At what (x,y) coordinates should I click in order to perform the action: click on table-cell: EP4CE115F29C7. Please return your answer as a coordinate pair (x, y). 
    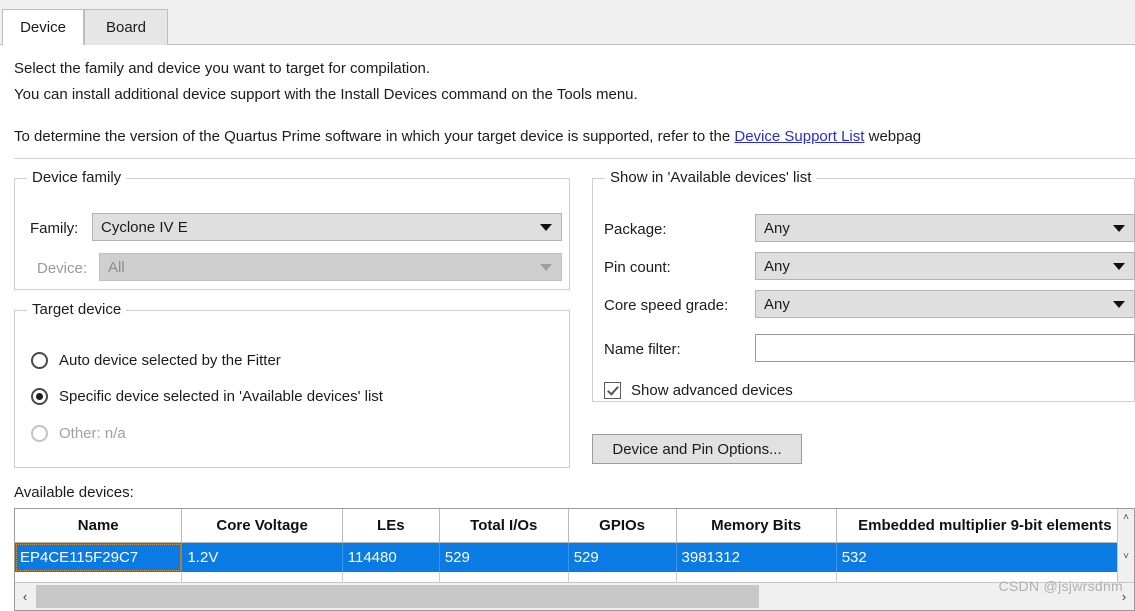
    Looking at the image, I should click on (99, 557).